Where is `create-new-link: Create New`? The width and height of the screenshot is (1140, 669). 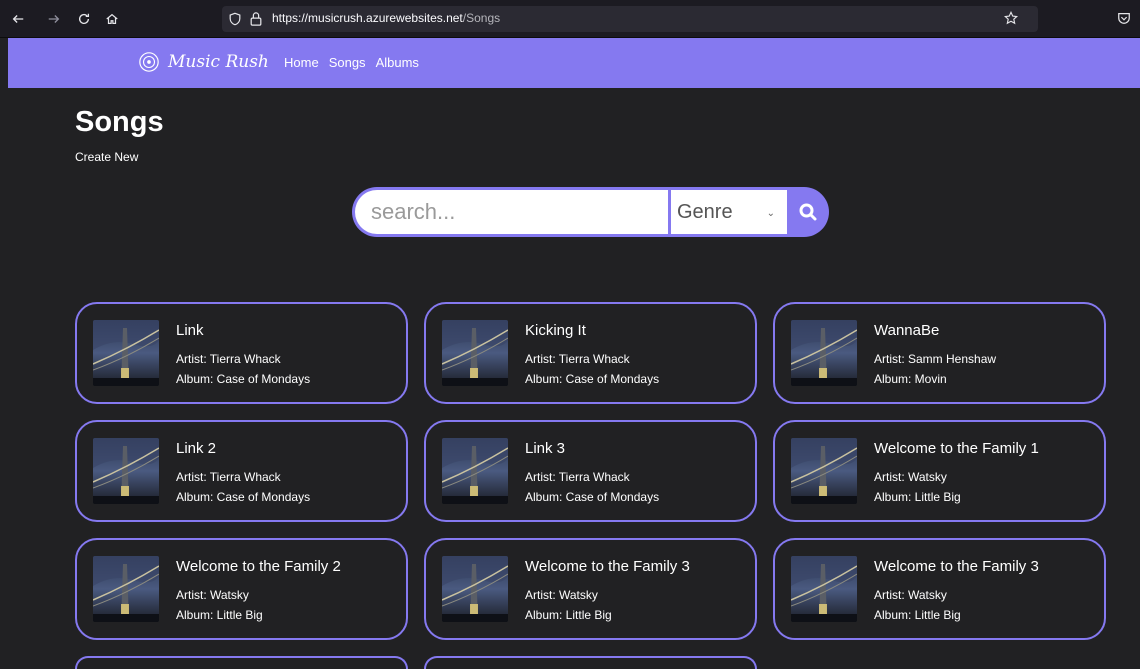
create-new-link: Create New is located at coordinates (106, 157).